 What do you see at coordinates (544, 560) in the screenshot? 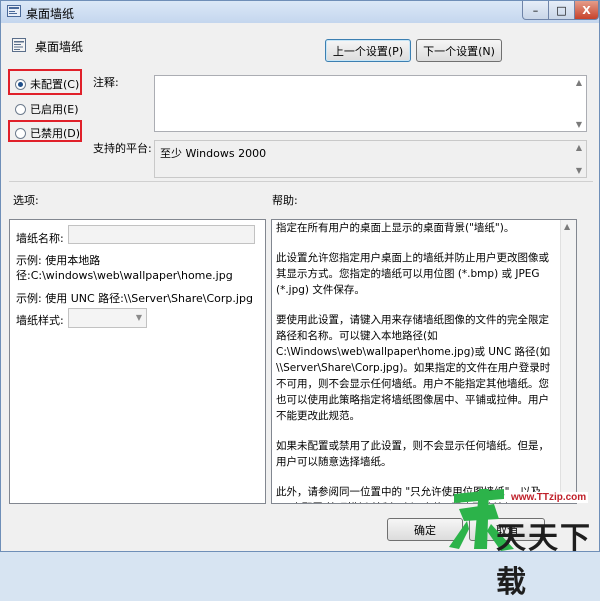
I see `watermark-text: 天天下载` at bounding box center [544, 560].